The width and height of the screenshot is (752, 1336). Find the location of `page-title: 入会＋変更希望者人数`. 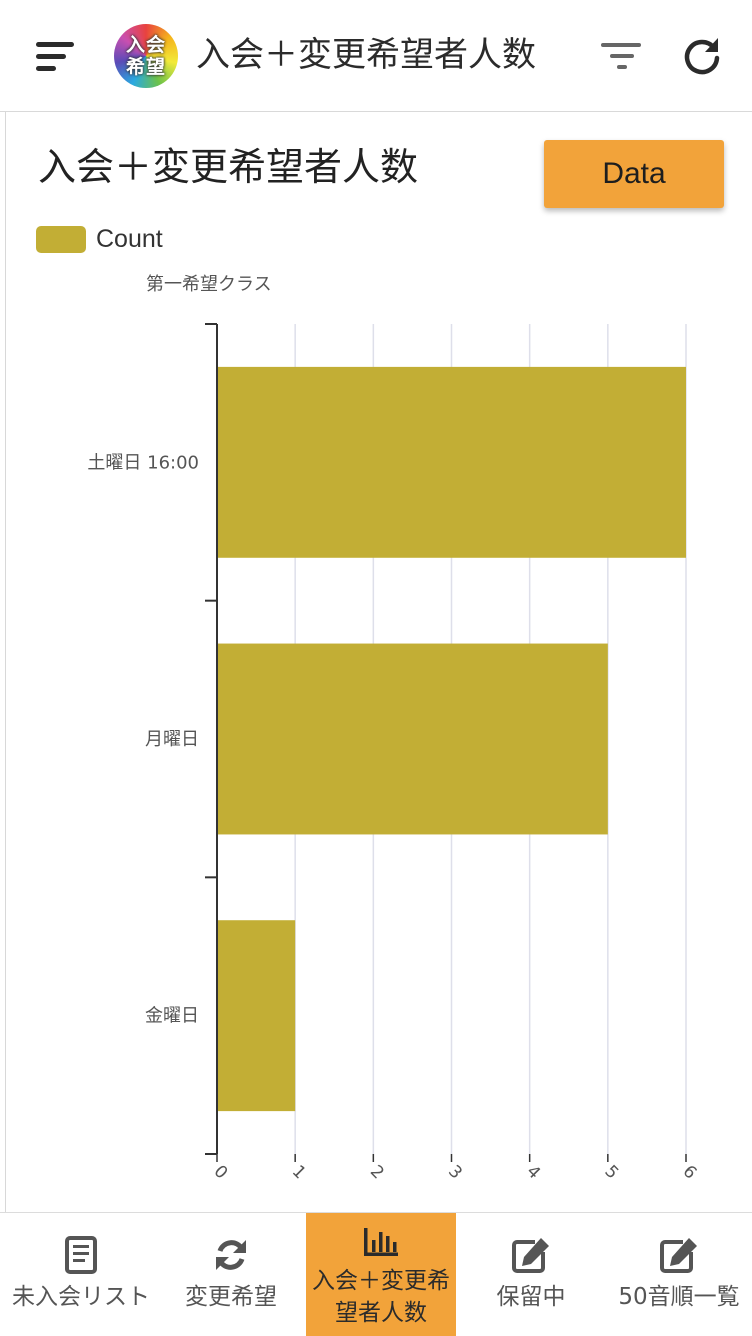

page-title: 入会＋変更希望者人数 is located at coordinates (228, 167).